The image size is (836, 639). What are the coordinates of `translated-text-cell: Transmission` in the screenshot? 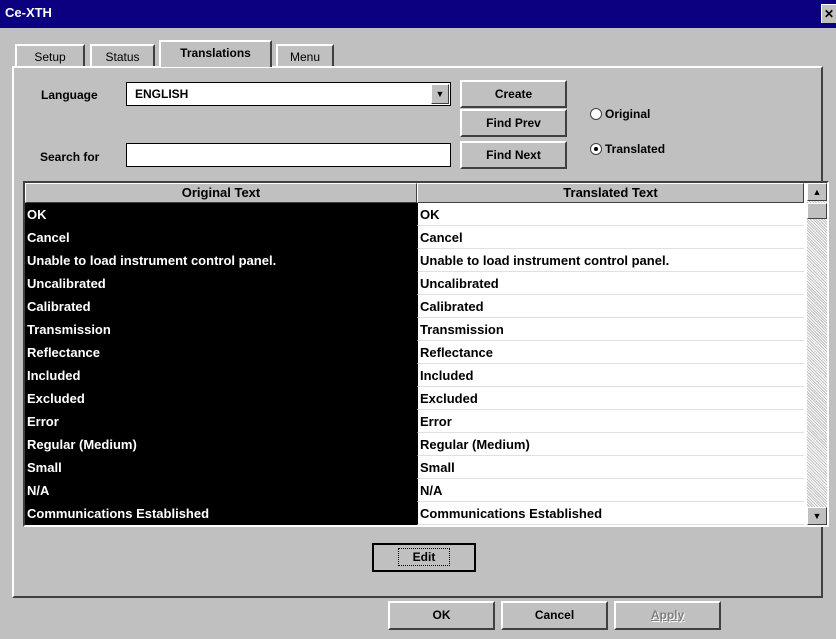 It's located at (610, 329).